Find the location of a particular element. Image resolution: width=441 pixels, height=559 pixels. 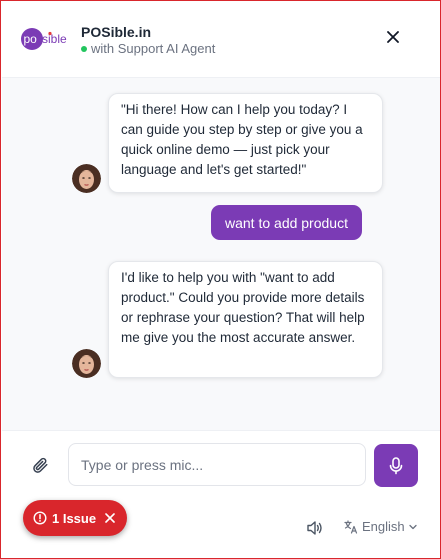

paperclip-icon is located at coordinates (40, 465).